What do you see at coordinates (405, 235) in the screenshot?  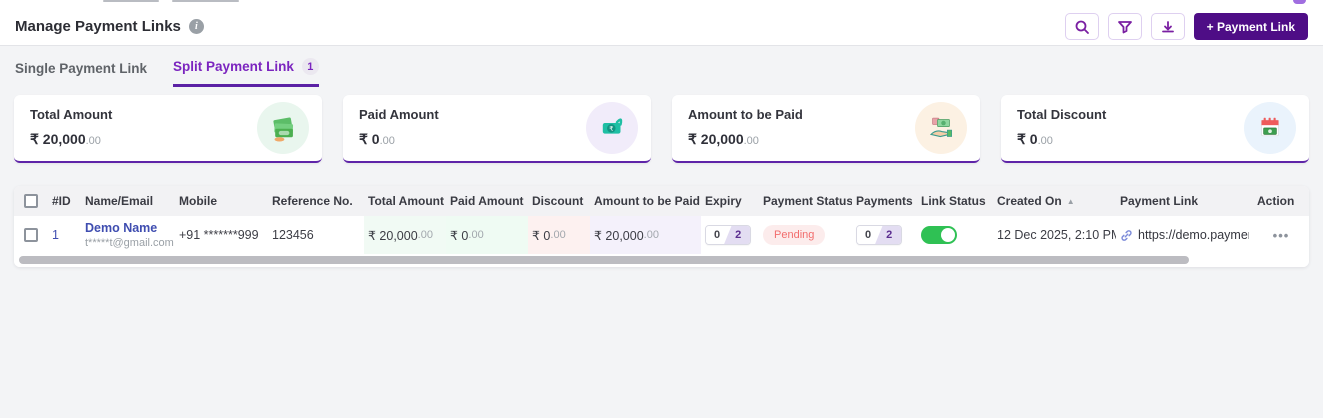 I see `row-total-amount: ₹ 20,000.00` at bounding box center [405, 235].